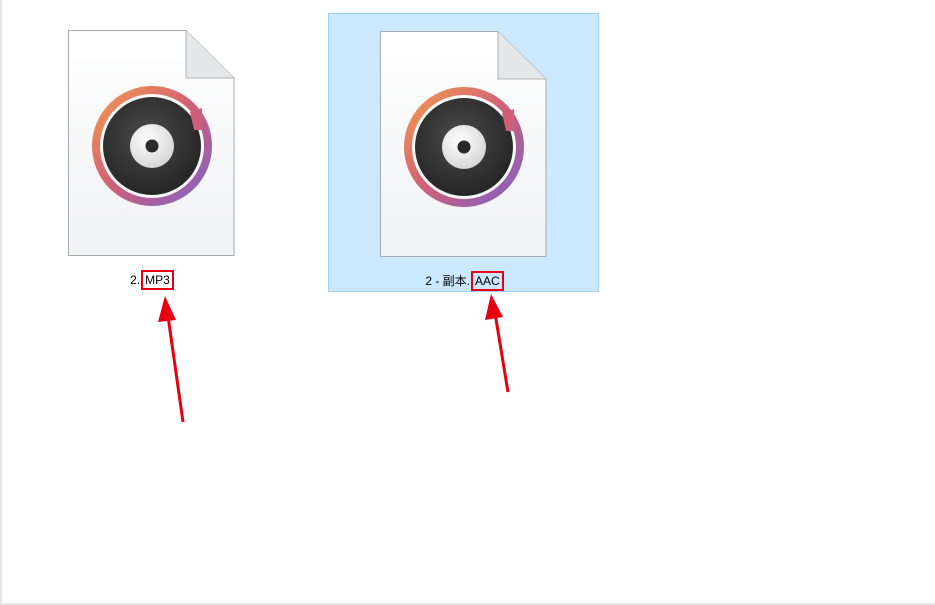 Image resolution: width=935 pixels, height=605 pixels. I want to click on file-item-mp3: 2. MP3, so click(152, 156).